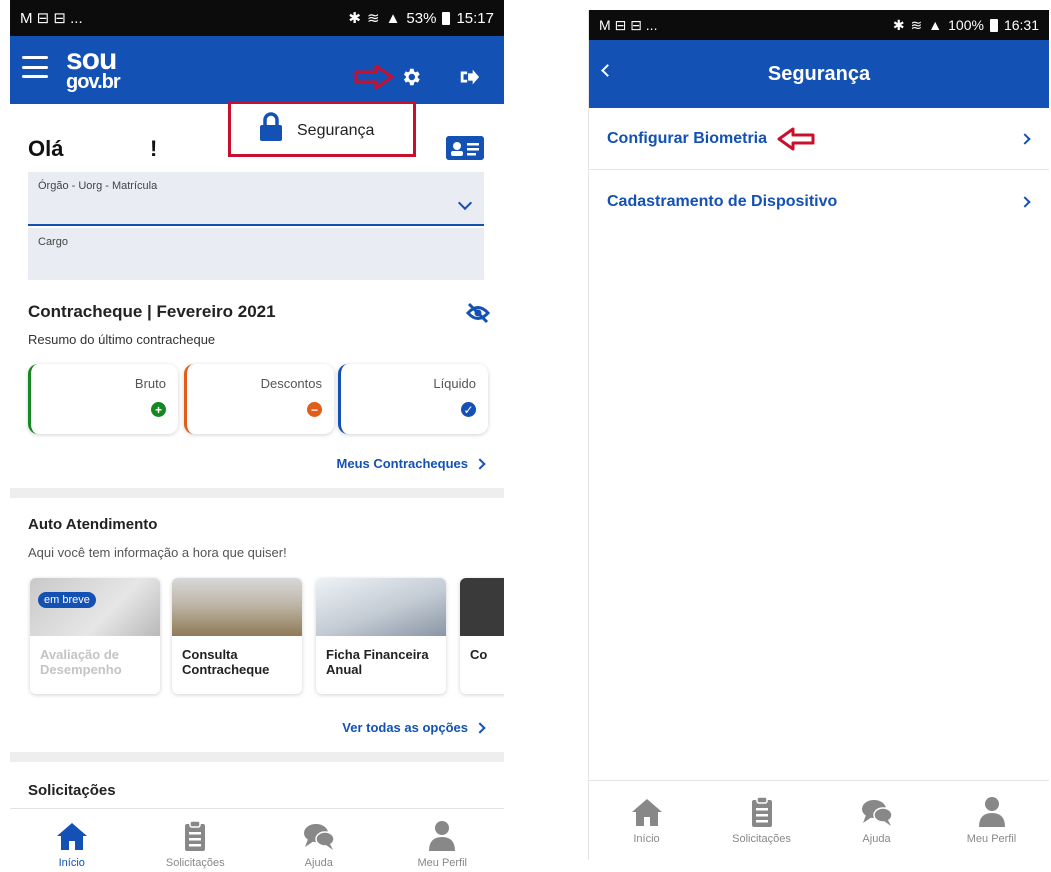  I want to click on battery-percent: 53%, so click(421, 18).